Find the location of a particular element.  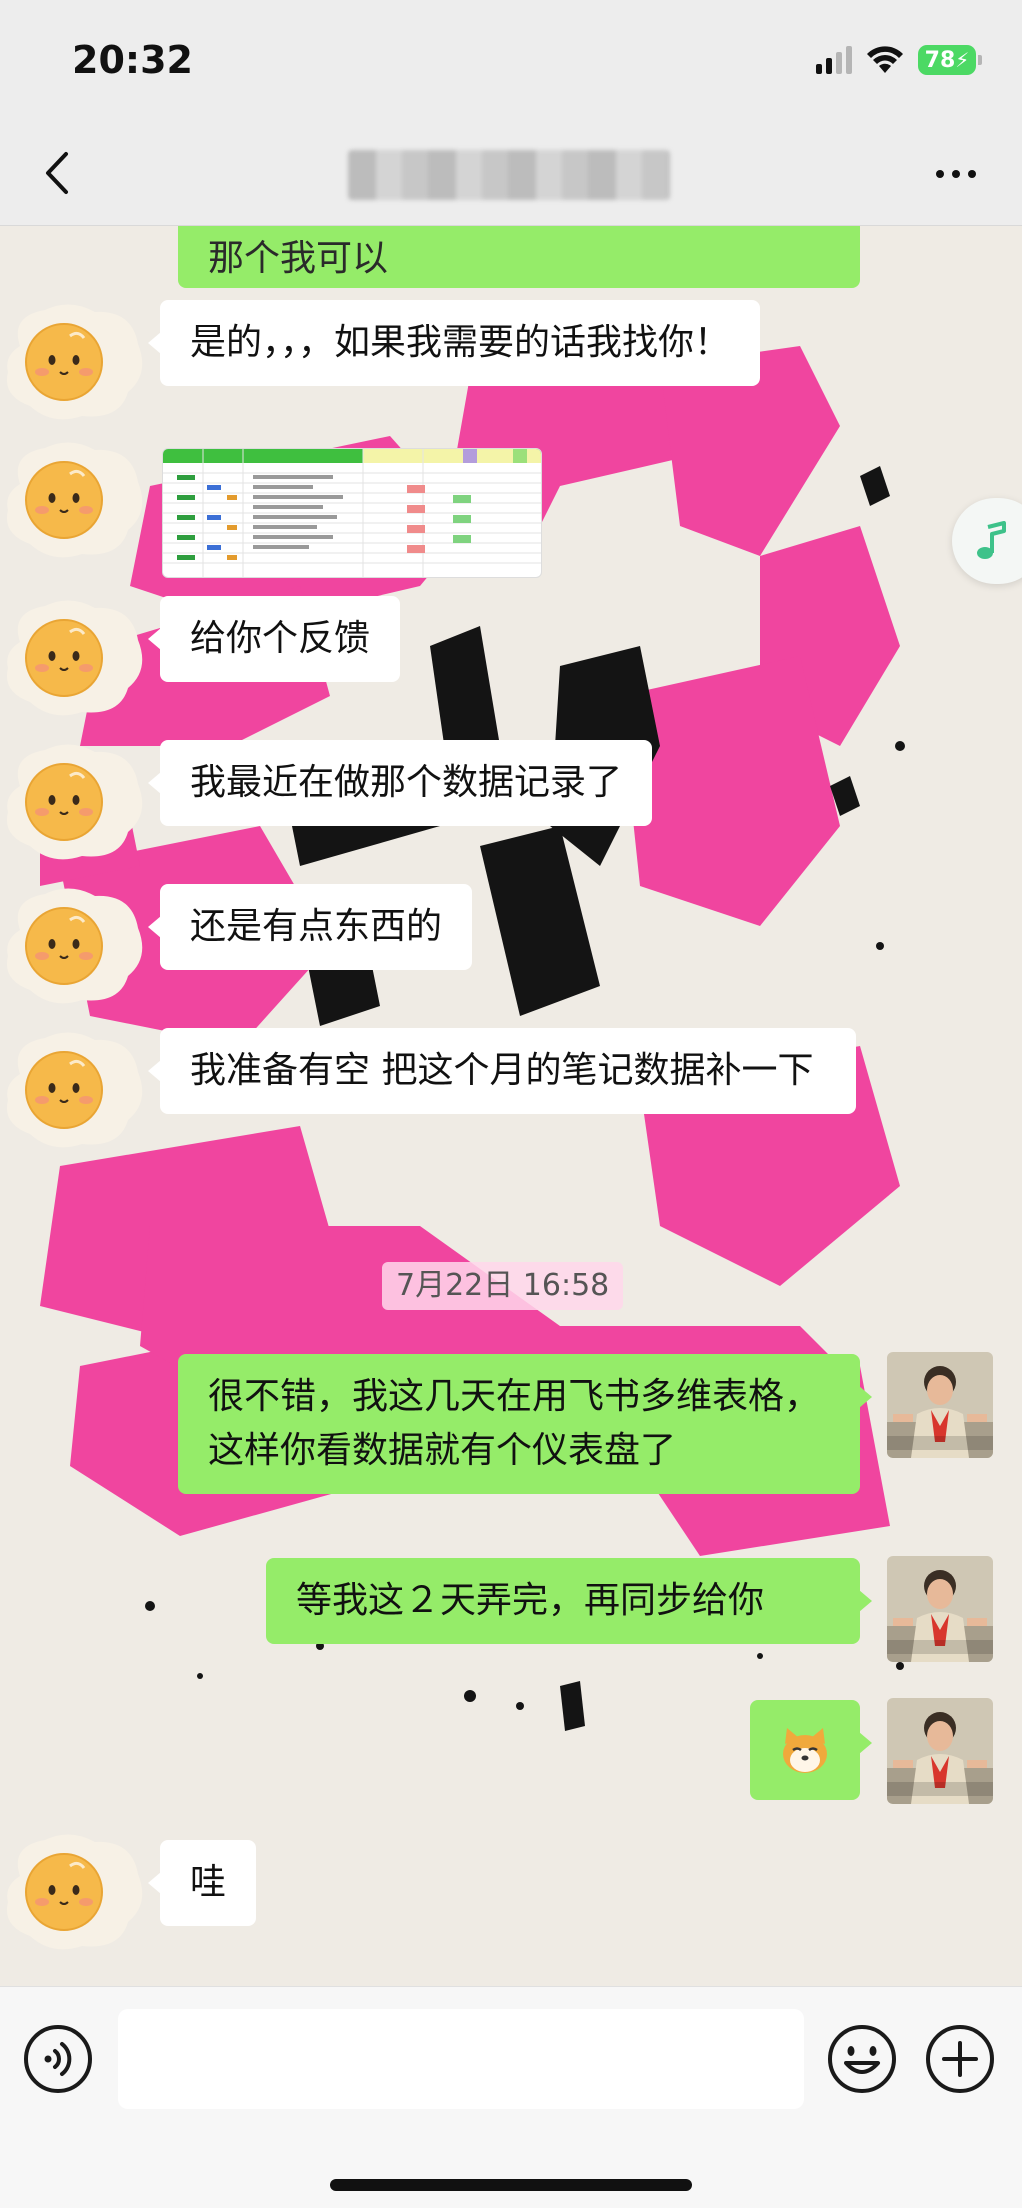

charging-bolt-icon: ⚡ is located at coordinates (962, 60).